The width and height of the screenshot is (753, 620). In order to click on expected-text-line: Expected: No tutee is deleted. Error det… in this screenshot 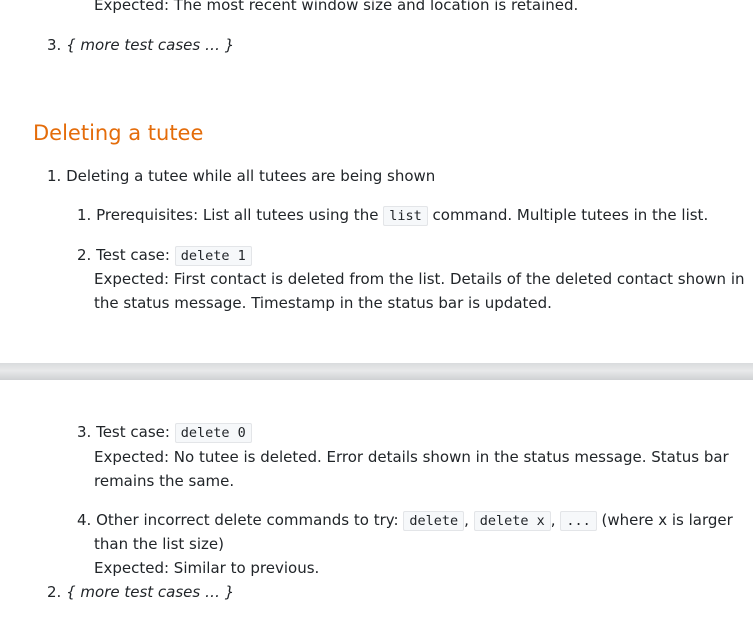, I will do `click(411, 457)`.